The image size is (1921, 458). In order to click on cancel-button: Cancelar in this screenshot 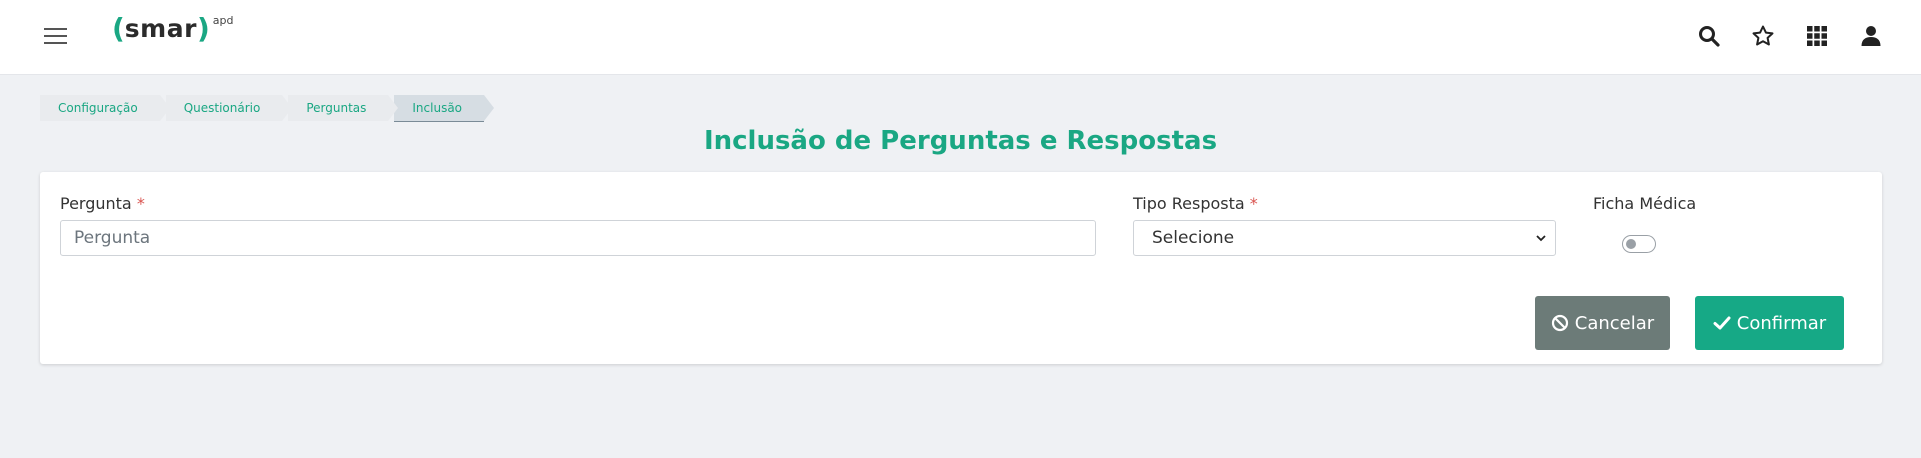, I will do `click(1602, 323)`.